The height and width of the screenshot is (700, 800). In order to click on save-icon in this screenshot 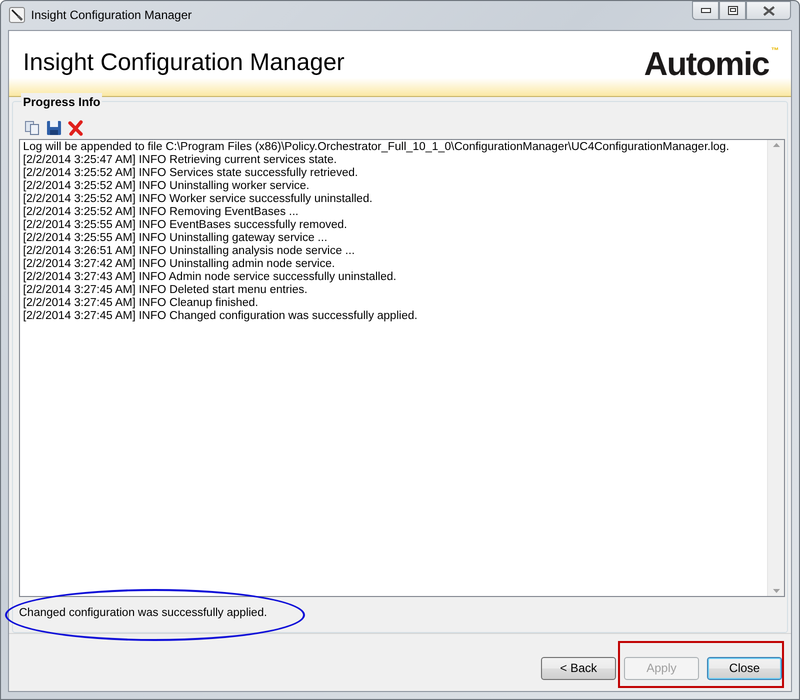, I will do `click(54, 128)`.